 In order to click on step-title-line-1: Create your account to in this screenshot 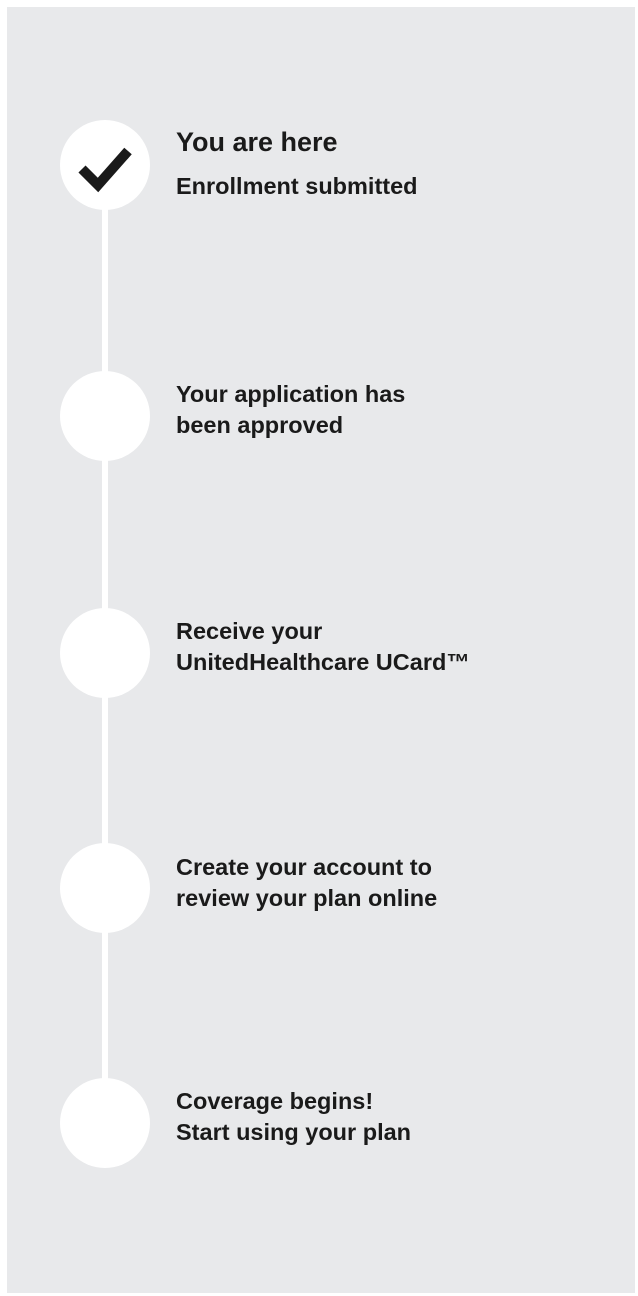, I will do `click(304, 867)`.